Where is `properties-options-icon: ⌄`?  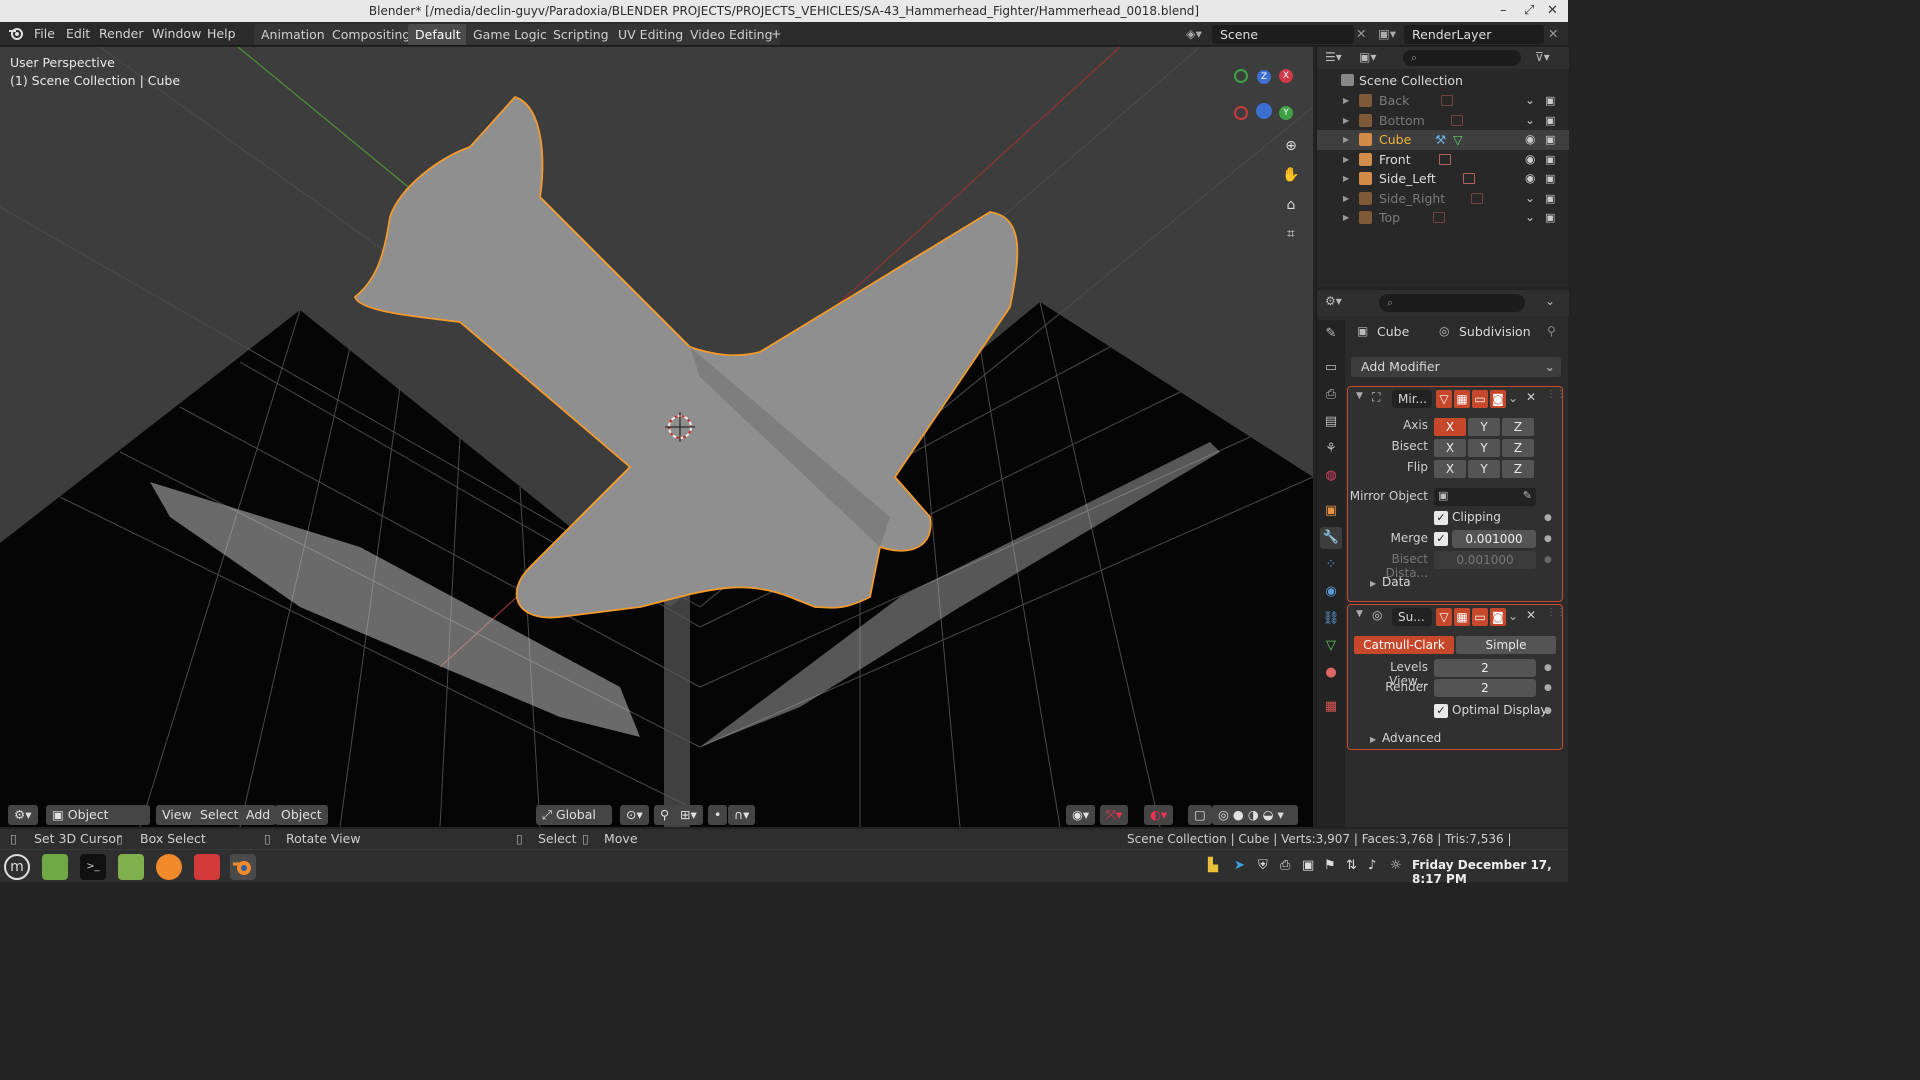
properties-options-icon: ⌄ is located at coordinates (1550, 301).